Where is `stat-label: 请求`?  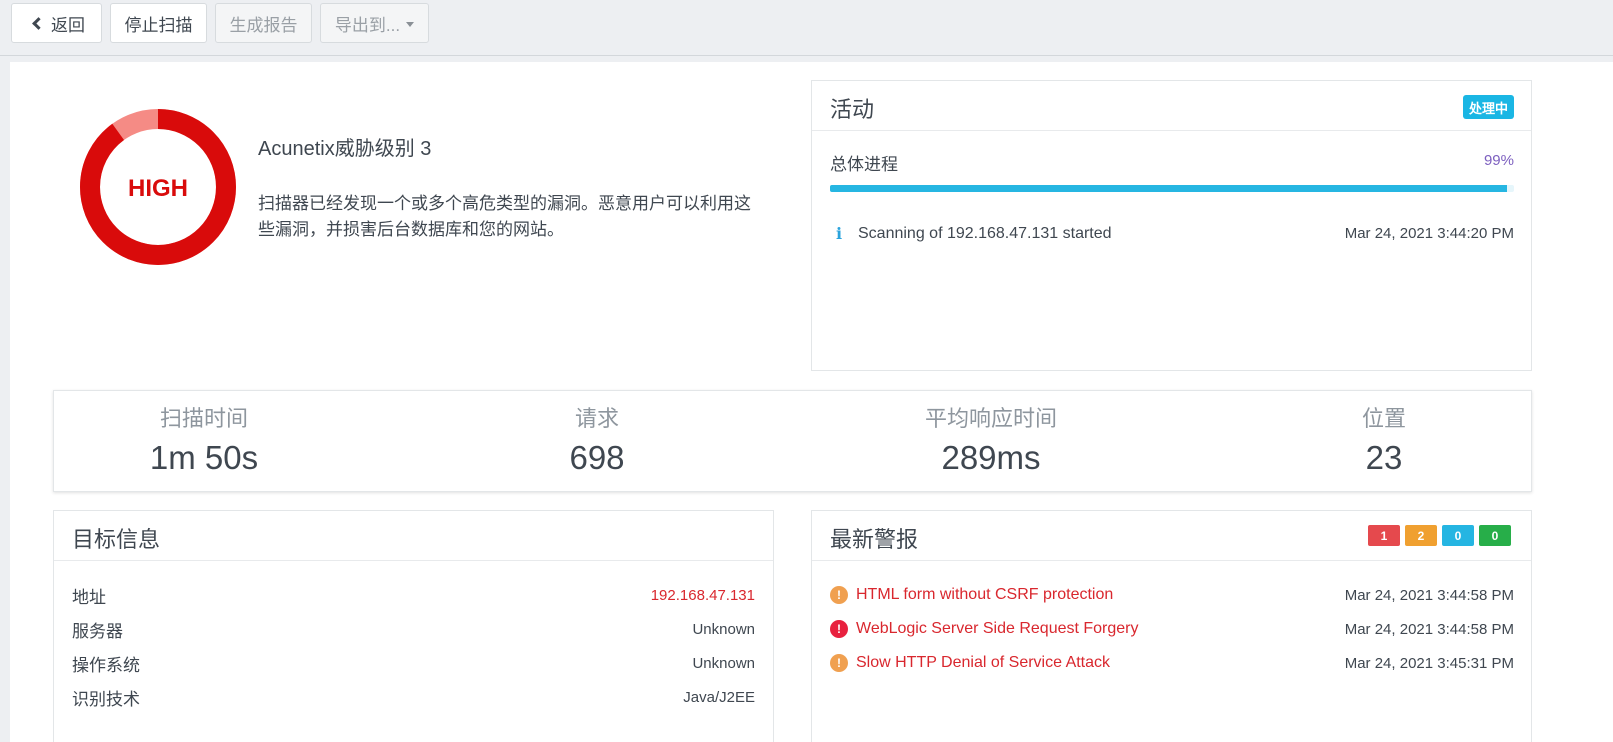
stat-label: 请求 is located at coordinates (596, 418).